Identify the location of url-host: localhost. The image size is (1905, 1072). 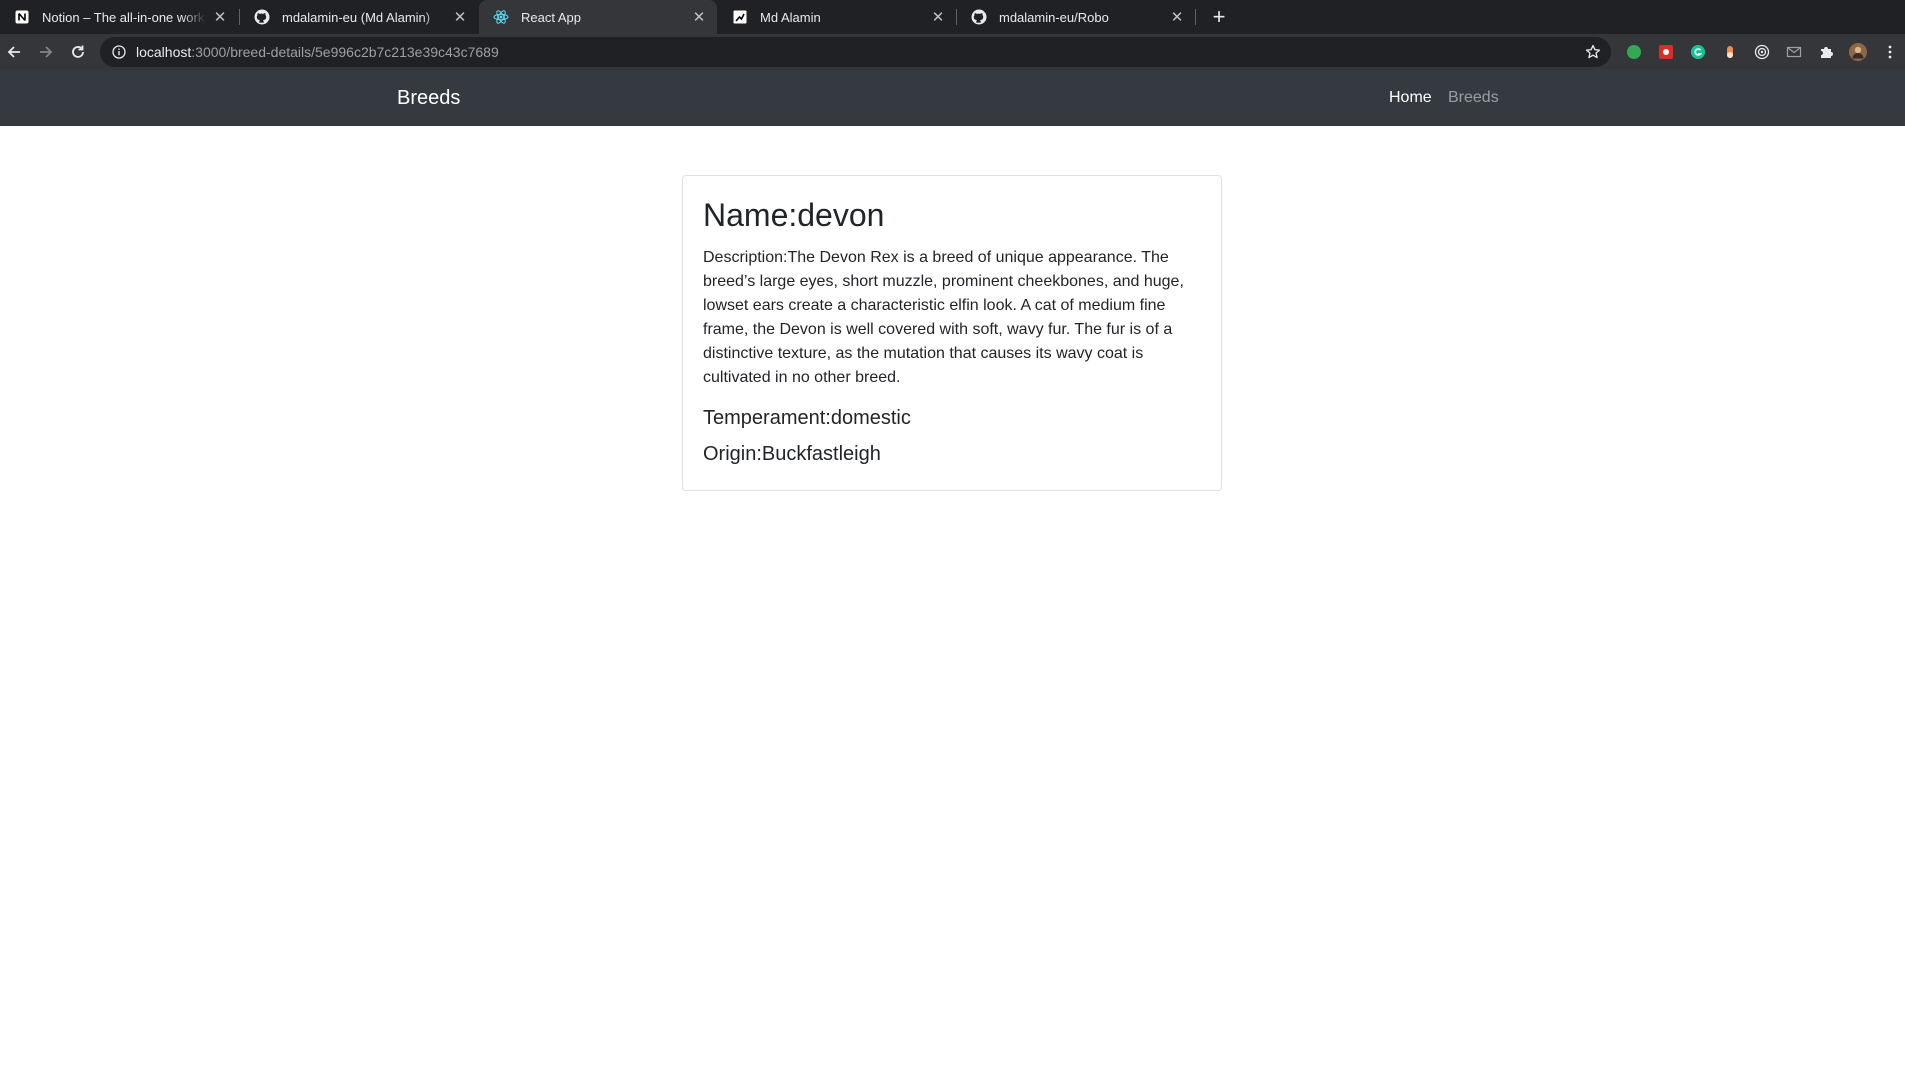
(164, 52).